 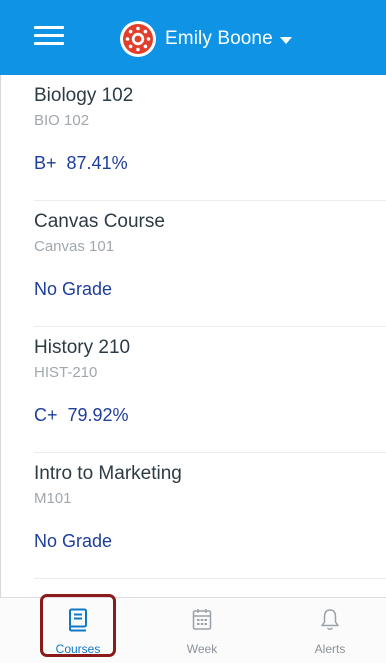 What do you see at coordinates (45, 163) in the screenshot?
I see `grade-letter: B+` at bounding box center [45, 163].